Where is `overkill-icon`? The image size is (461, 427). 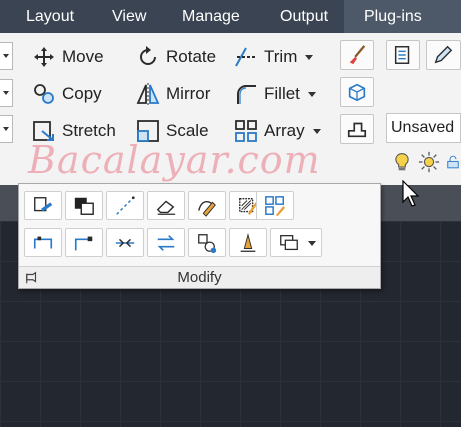 overkill-icon is located at coordinates (289, 242).